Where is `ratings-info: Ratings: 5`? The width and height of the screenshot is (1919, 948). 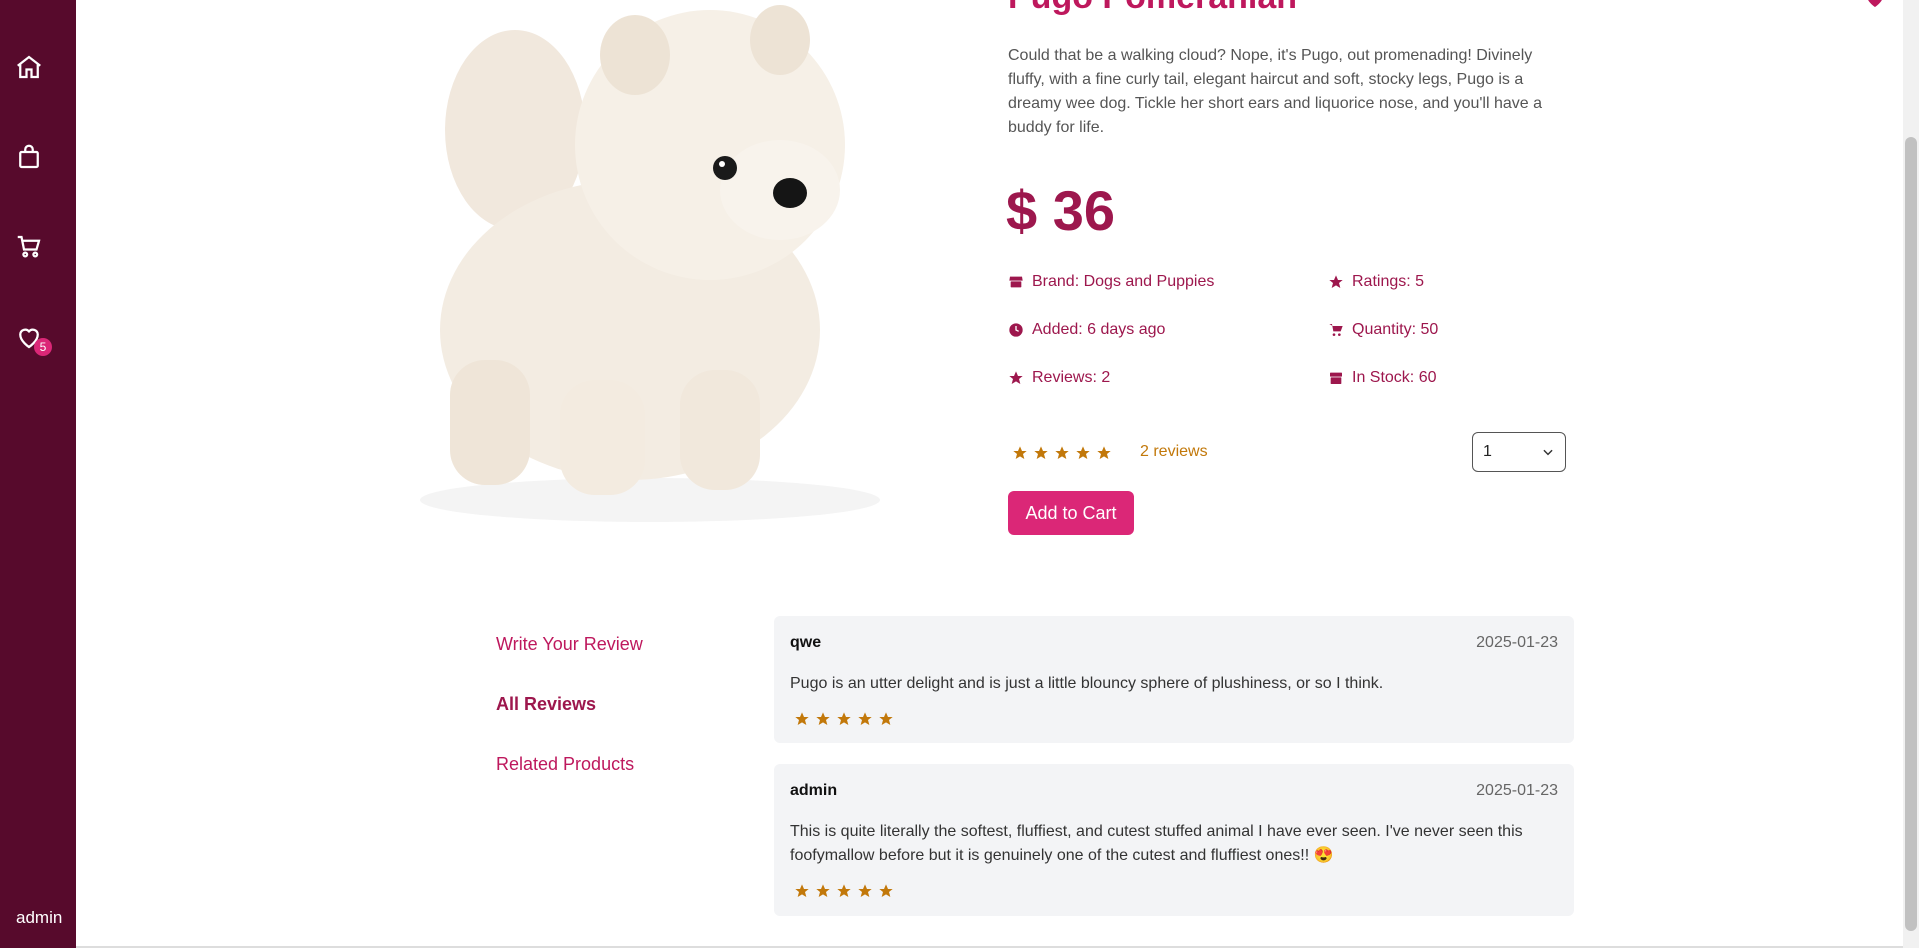 ratings-info: Ratings: 5 is located at coordinates (1376, 282).